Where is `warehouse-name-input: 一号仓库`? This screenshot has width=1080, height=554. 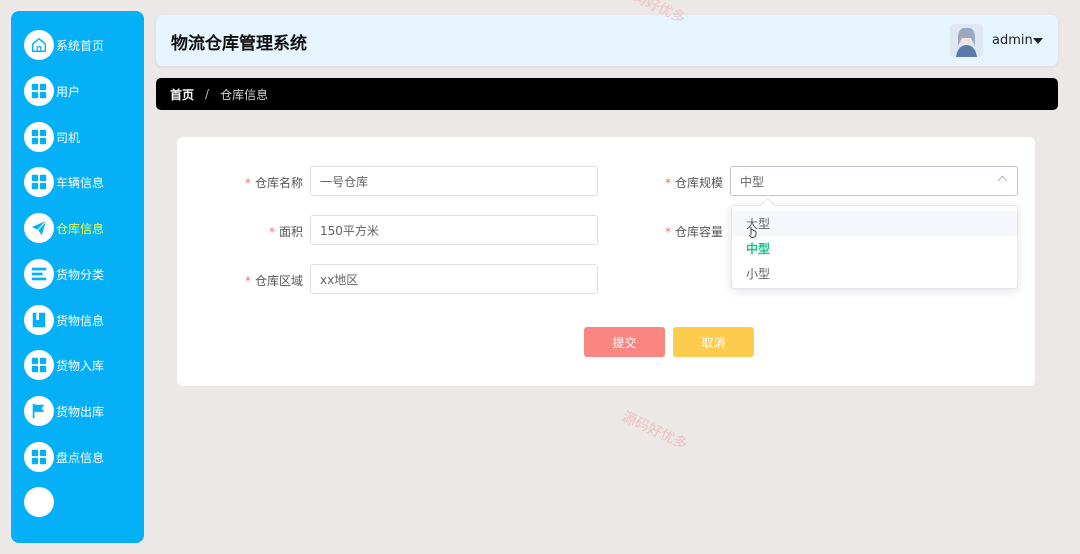 warehouse-name-input: 一号仓库 is located at coordinates (454, 181).